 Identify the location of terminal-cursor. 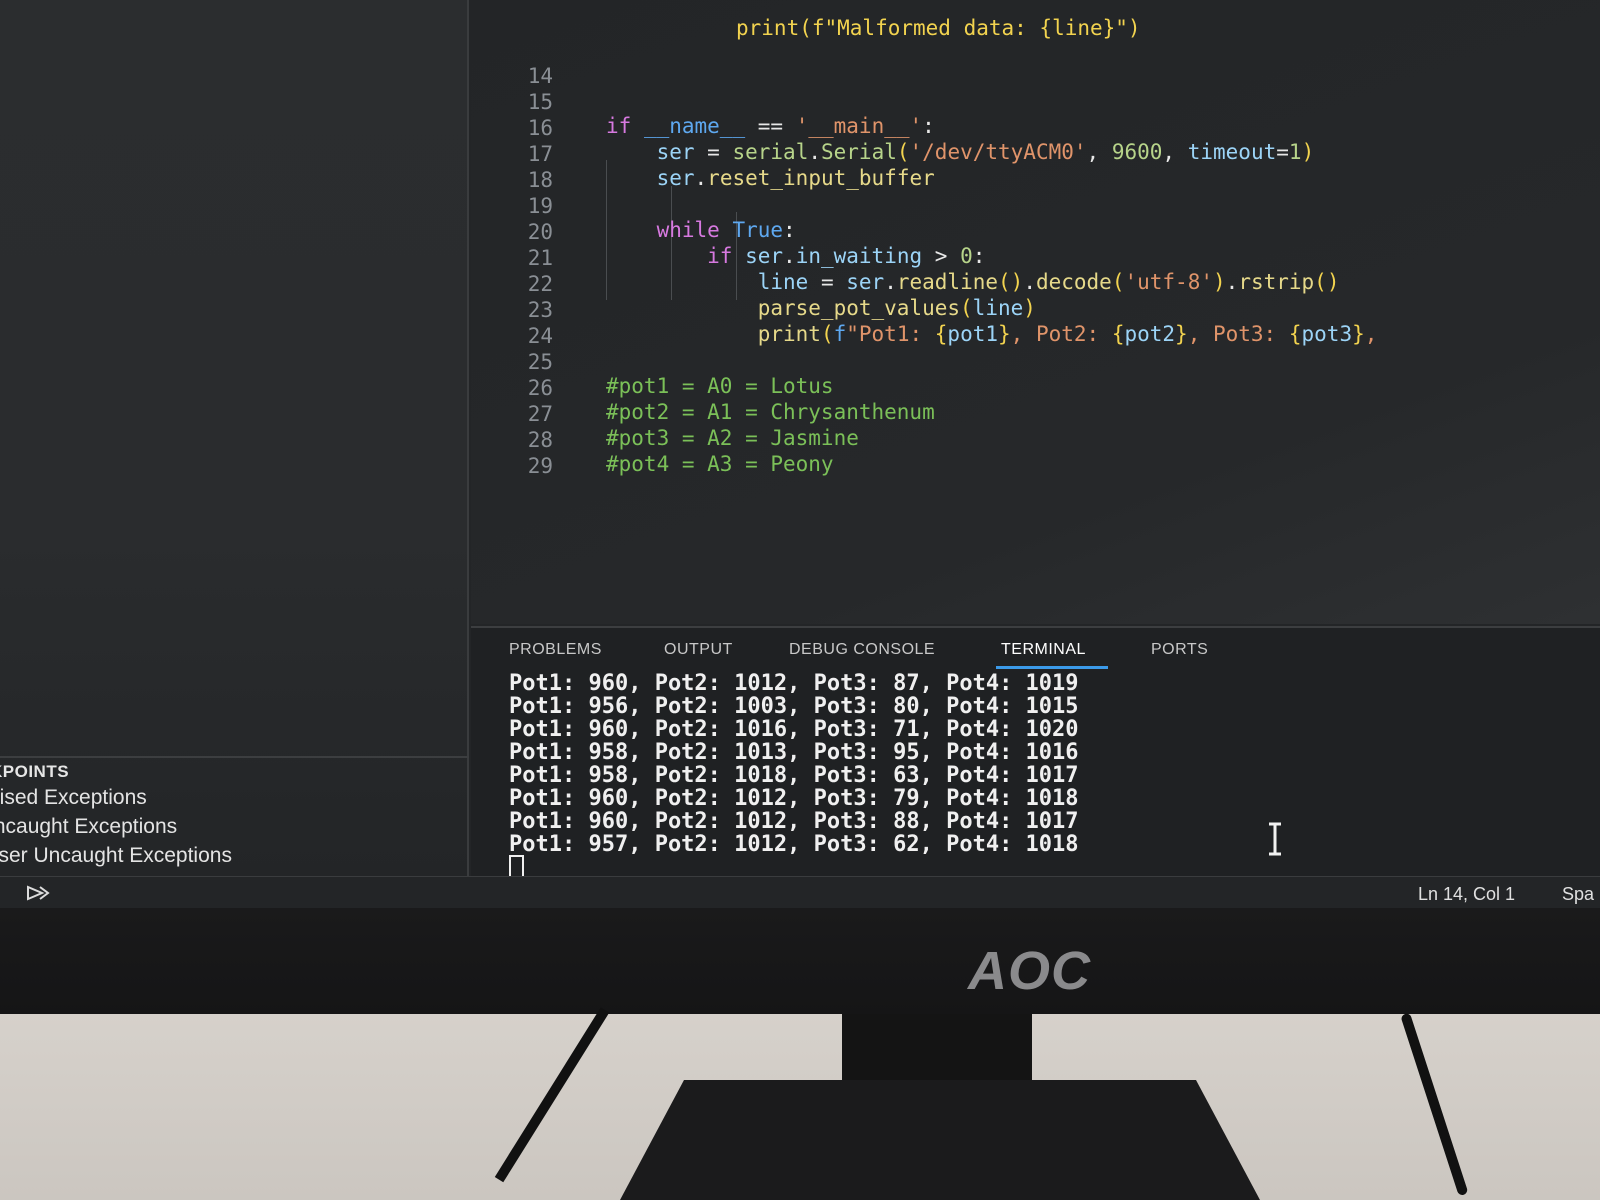
(516, 866).